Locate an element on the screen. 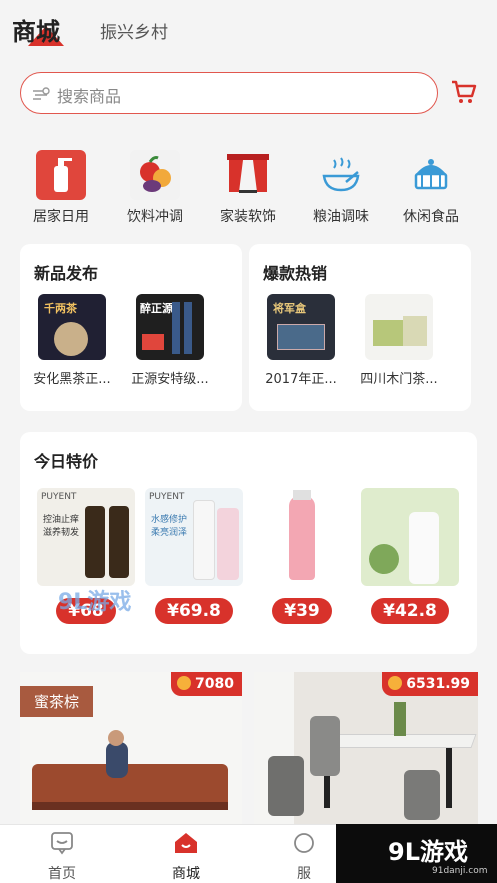  thumb-text: 千两茶 is located at coordinates (60, 308).